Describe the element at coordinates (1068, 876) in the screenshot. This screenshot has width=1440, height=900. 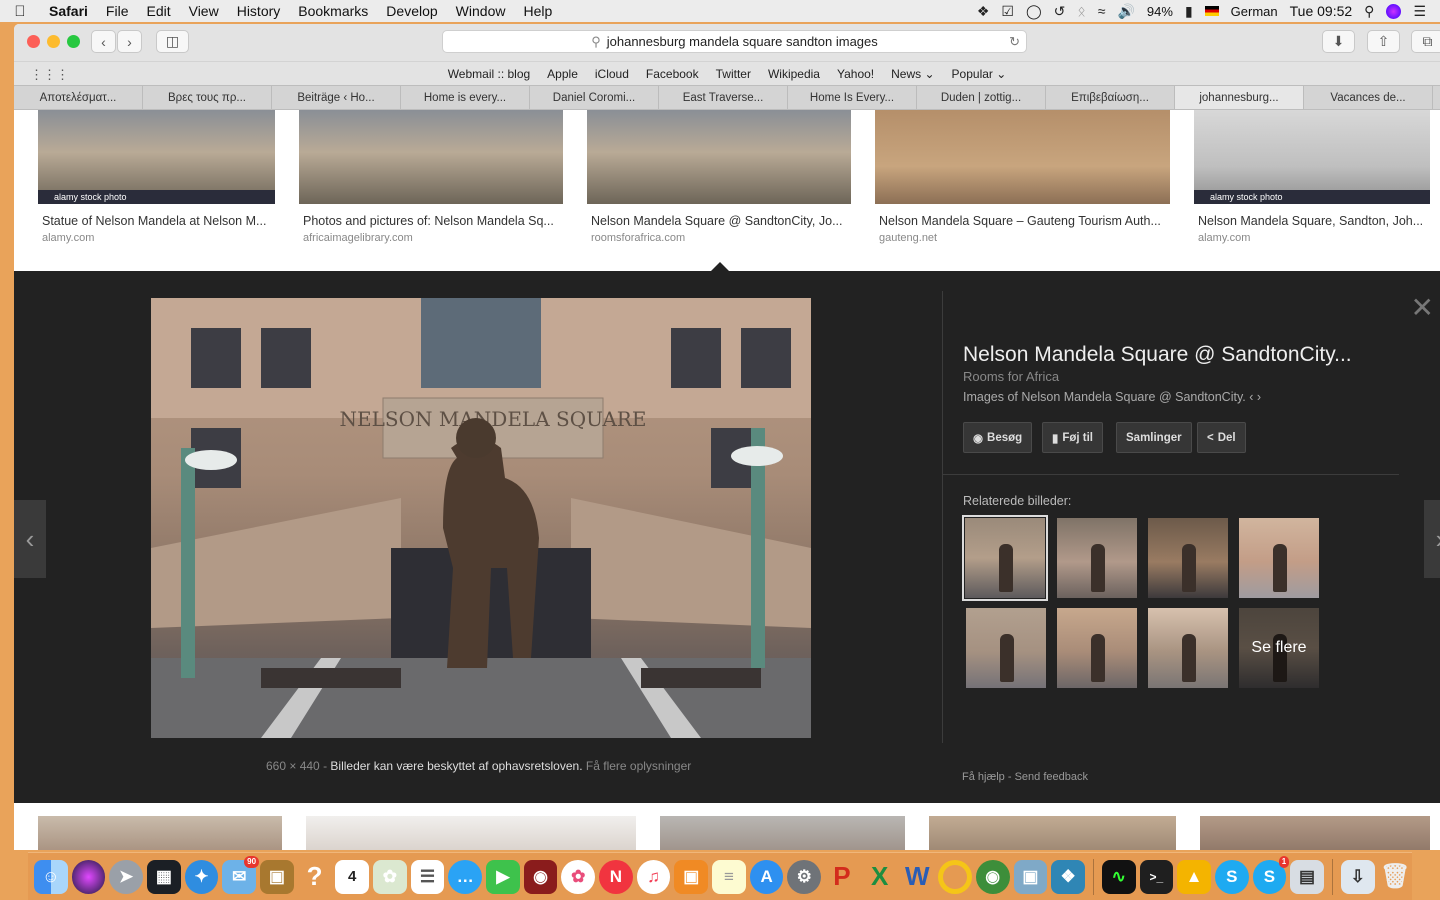
I see `cluster-app-icon: ❖` at that location.